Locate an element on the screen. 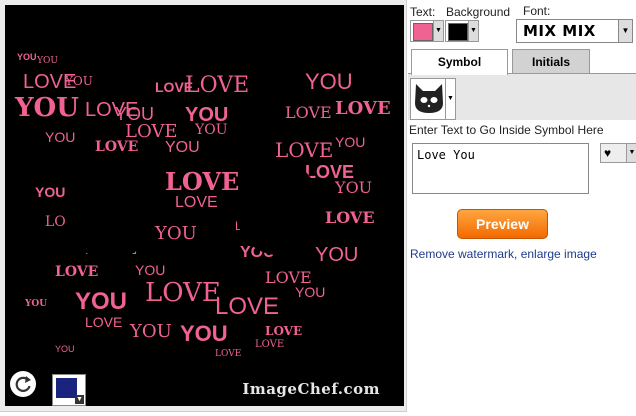  font-select: MIX MIX ▼ is located at coordinates (574, 31).